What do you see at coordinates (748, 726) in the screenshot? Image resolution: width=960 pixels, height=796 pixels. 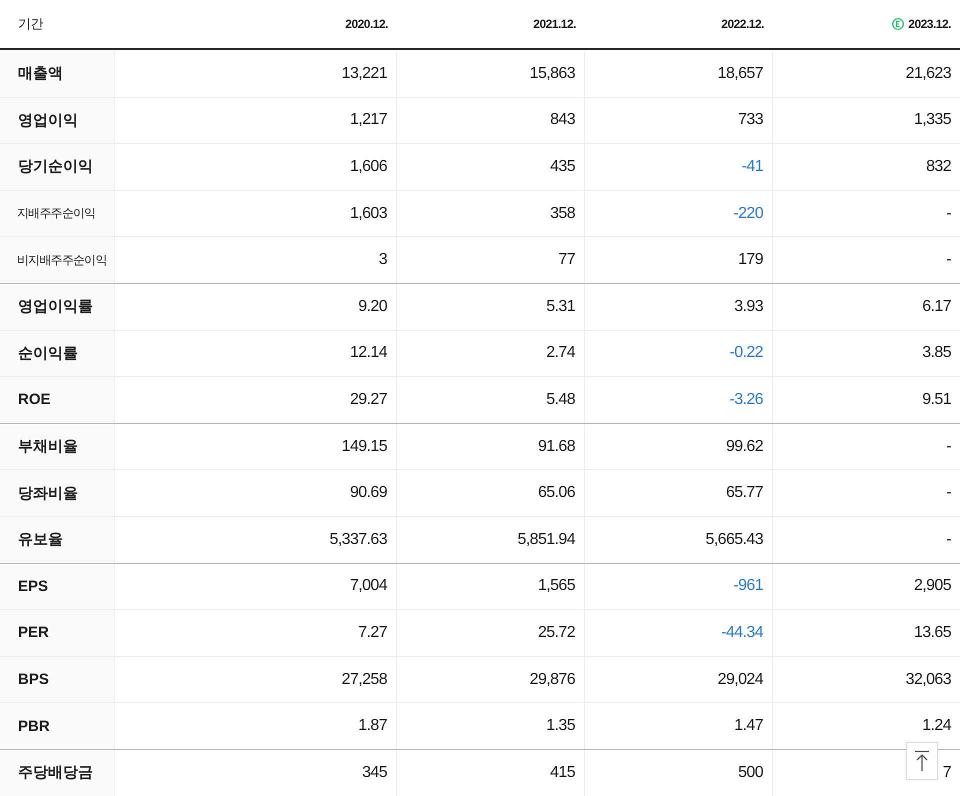 I see `table-cell: 1.47` at bounding box center [748, 726].